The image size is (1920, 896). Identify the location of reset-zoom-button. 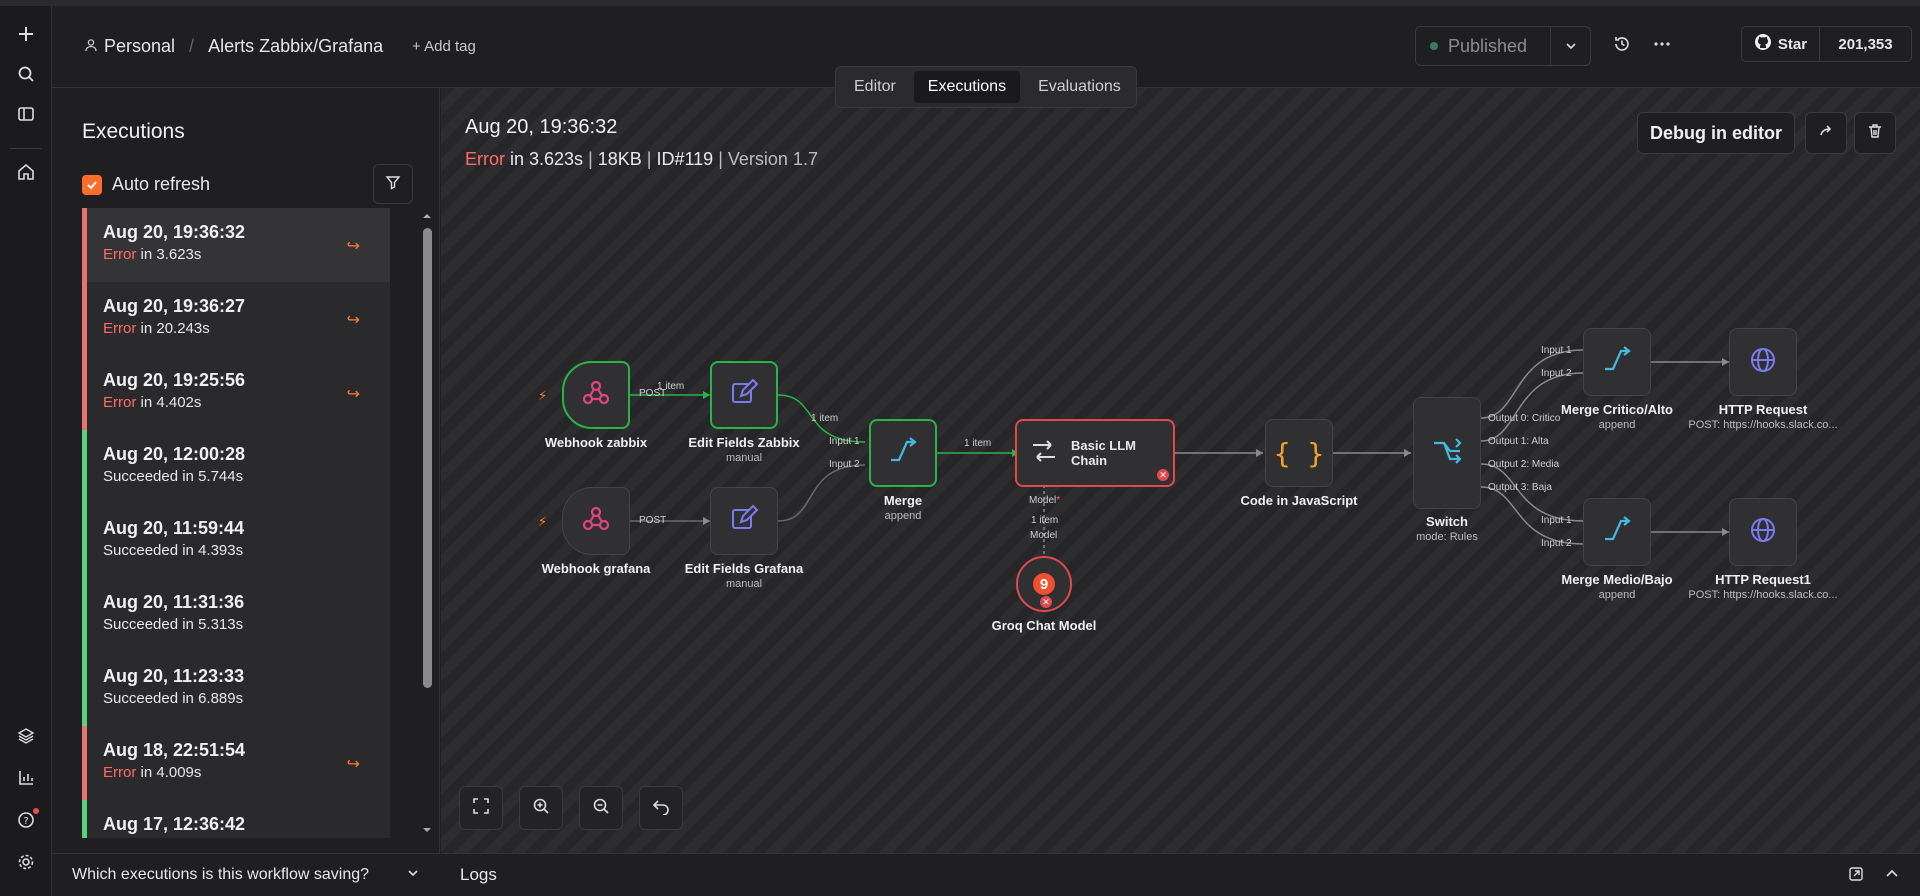
(661, 808).